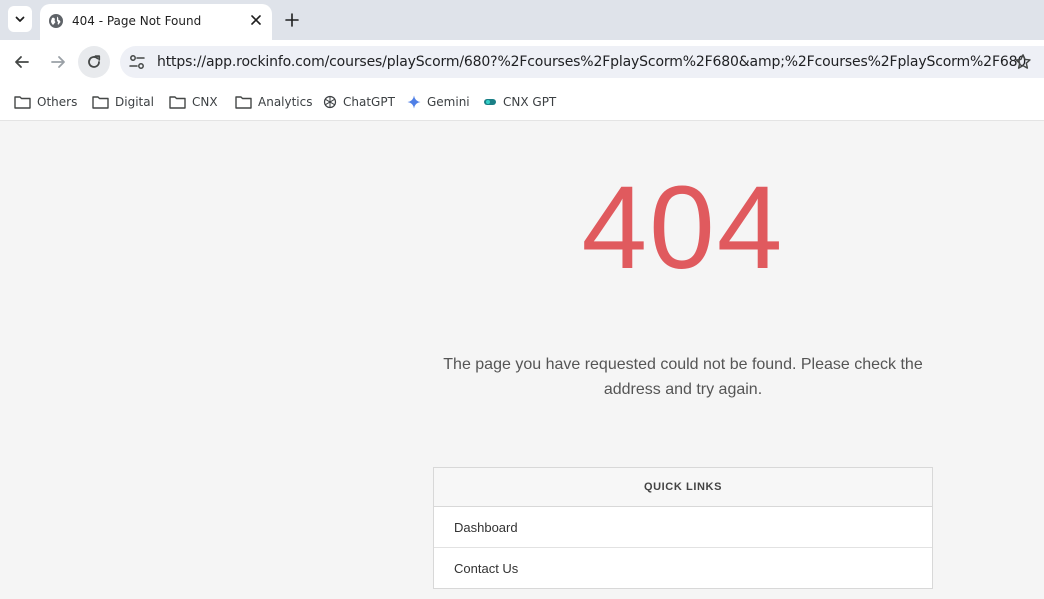 The height and width of the screenshot is (599, 1044). I want to click on chevron-down-icon, so click(20, 19).